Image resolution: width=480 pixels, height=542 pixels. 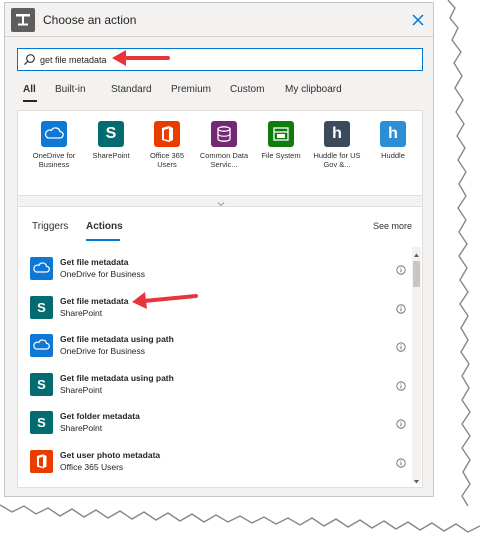 I want to click on connector-office-365-users: Office 365 Users, so click(x=167, y=145).